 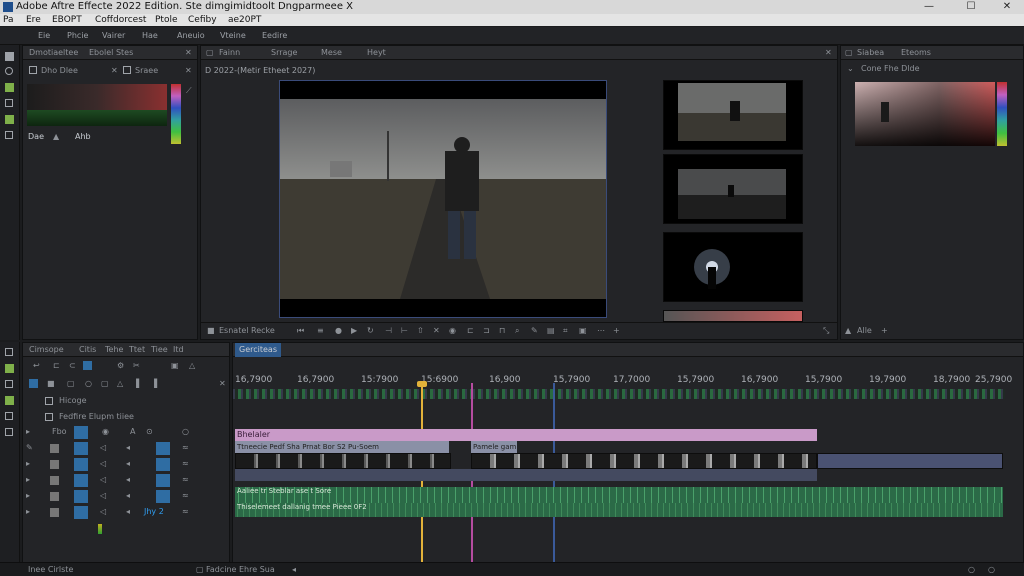 I want to click on speaker-icon-4: ◁, so click(x=103, y=495).